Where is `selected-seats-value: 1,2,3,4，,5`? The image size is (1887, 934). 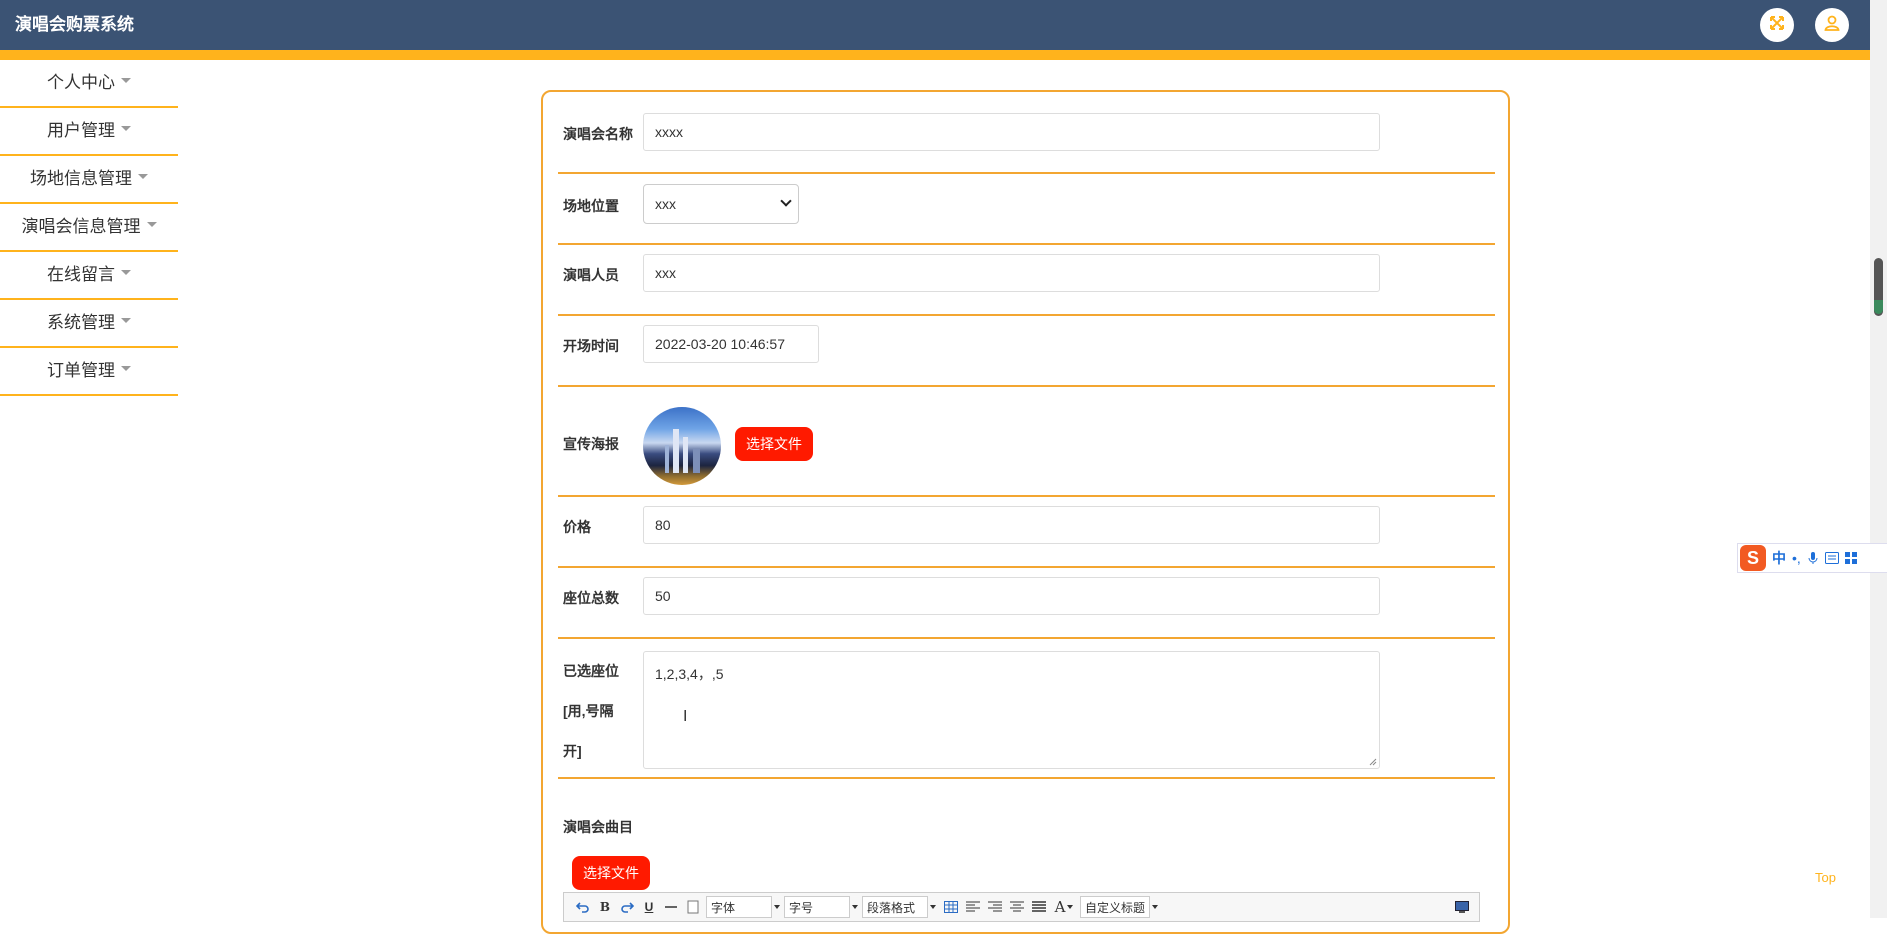
selected-seats-value: 1,2,3,4，,5 is located at coordinates (689, 674).